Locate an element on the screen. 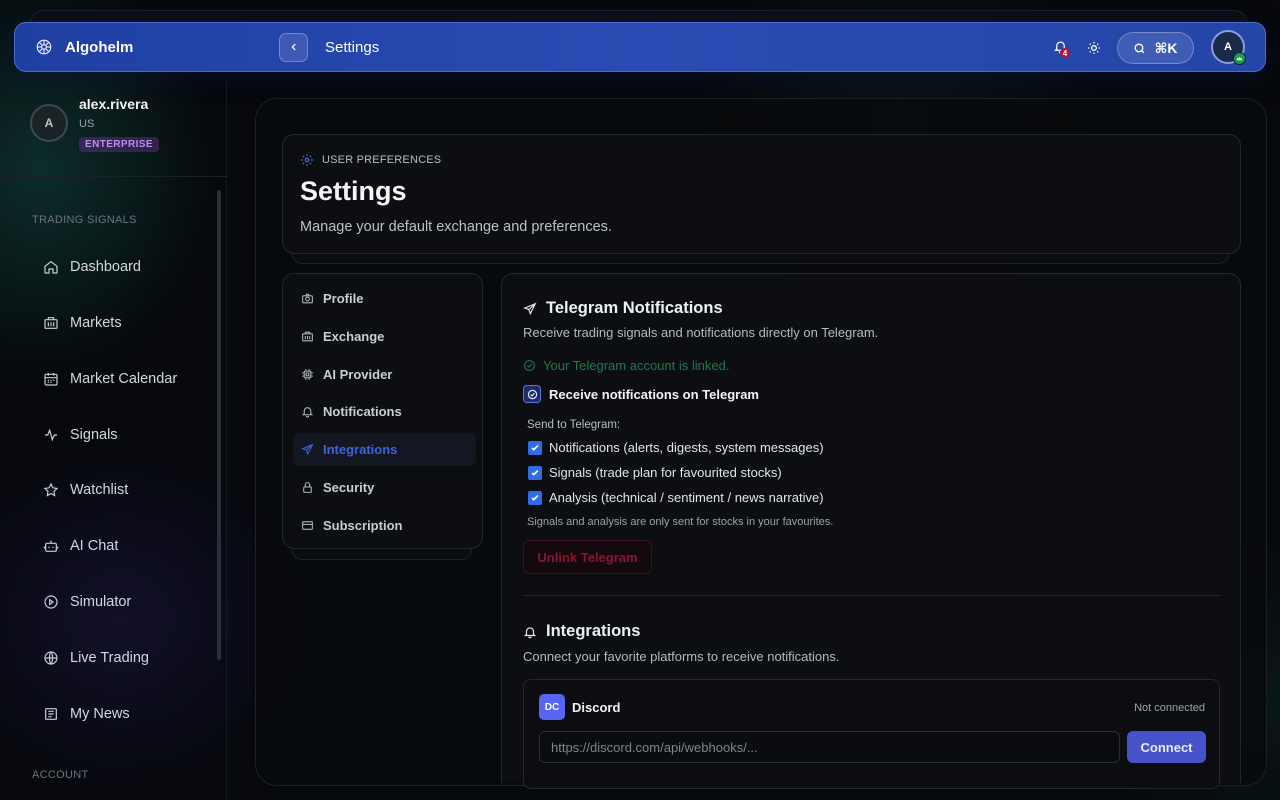 The image size is (1280, 800). user-avatar-button: A is located at coordinates (1228, 47).